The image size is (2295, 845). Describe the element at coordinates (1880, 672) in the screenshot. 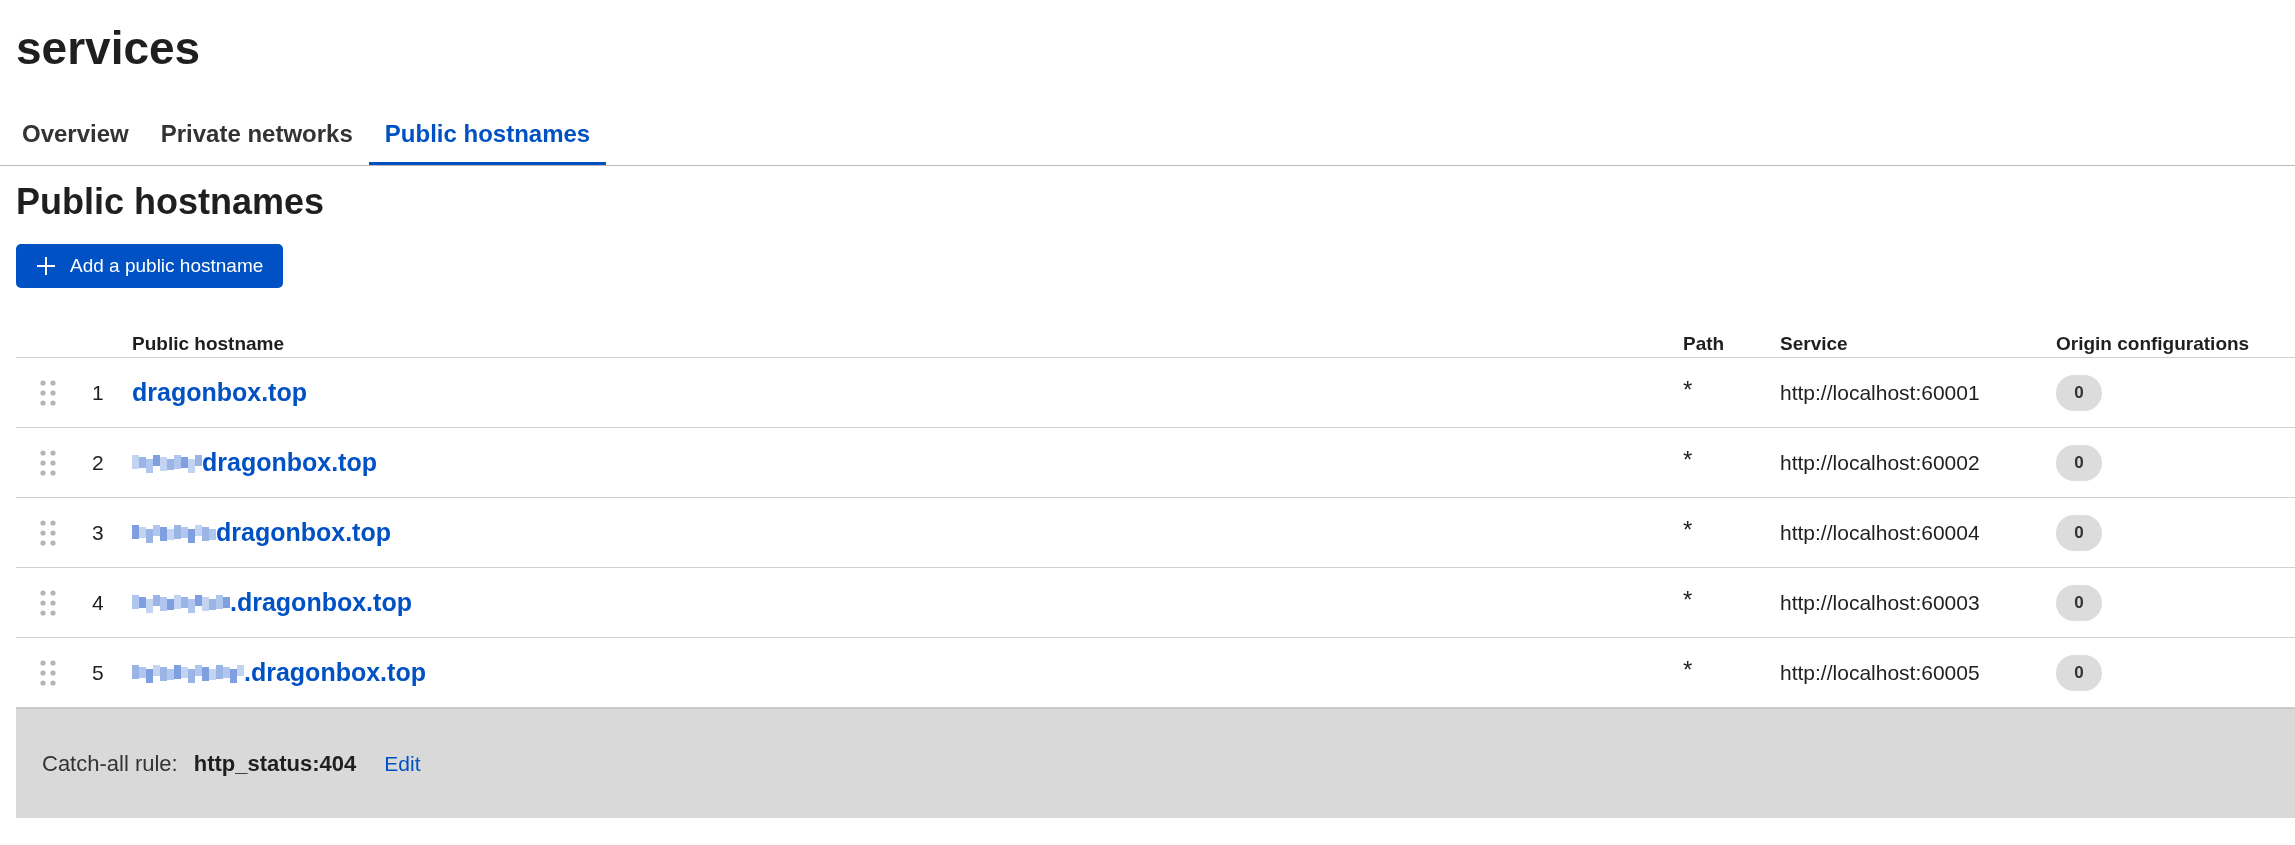

I see `table-cell-text: http://localhost:60005` at that location.